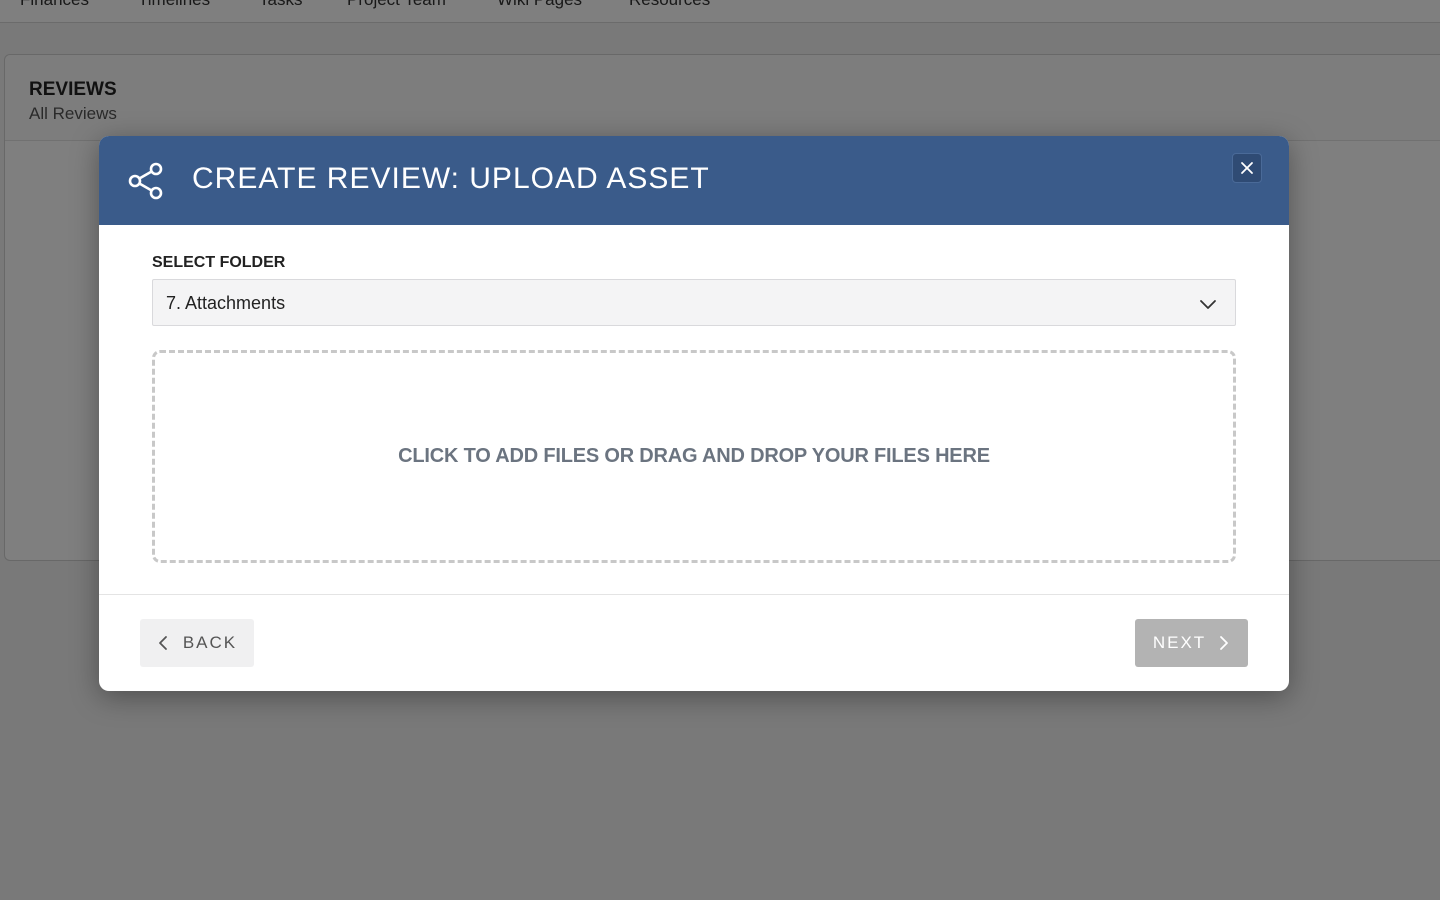 This screenshot has width=1440, height=900. I want to click on next-button: NEXT, so click(1191, 643).